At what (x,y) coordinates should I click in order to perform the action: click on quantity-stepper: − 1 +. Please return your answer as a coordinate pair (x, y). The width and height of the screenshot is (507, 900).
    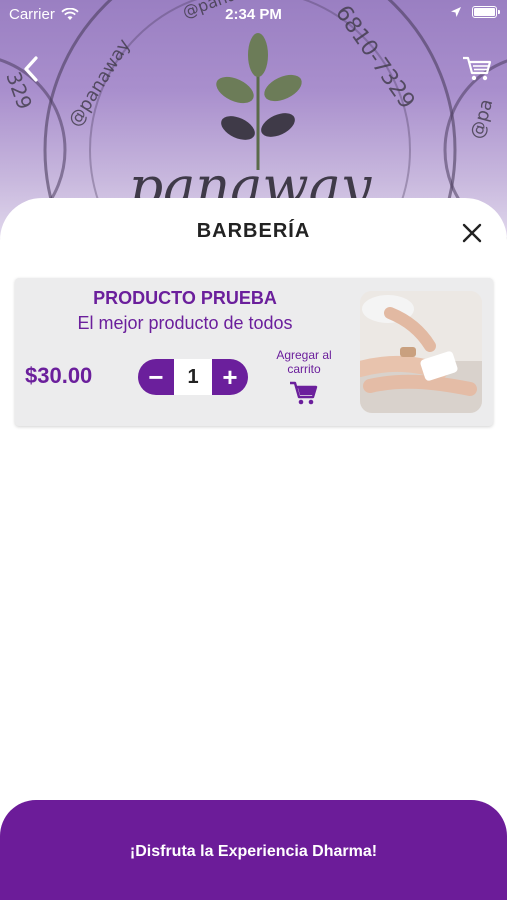
    Looking at the image, I should click on (193, 377).